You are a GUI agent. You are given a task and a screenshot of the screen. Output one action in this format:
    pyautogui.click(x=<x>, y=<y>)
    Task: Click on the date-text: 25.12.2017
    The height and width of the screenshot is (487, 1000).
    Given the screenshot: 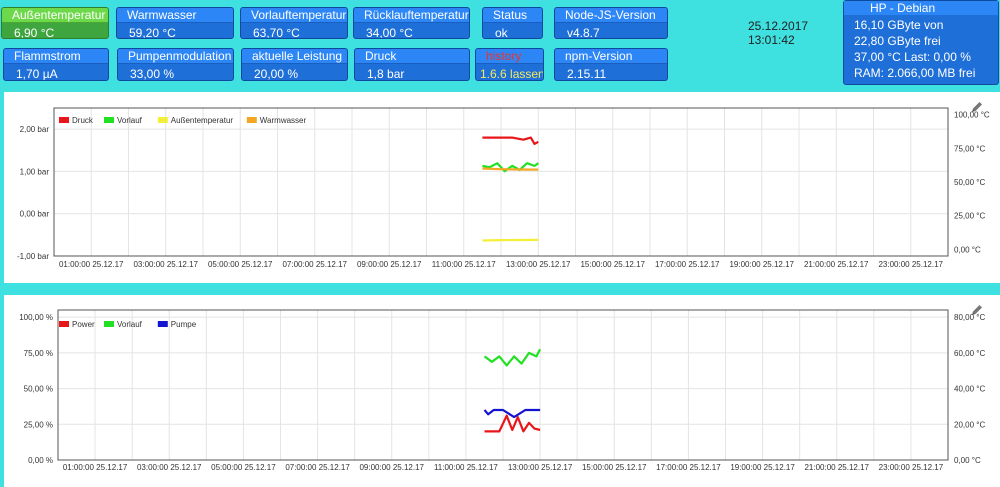 What is the action you would take?
    pyautogui.click(x=778, y=26)
    